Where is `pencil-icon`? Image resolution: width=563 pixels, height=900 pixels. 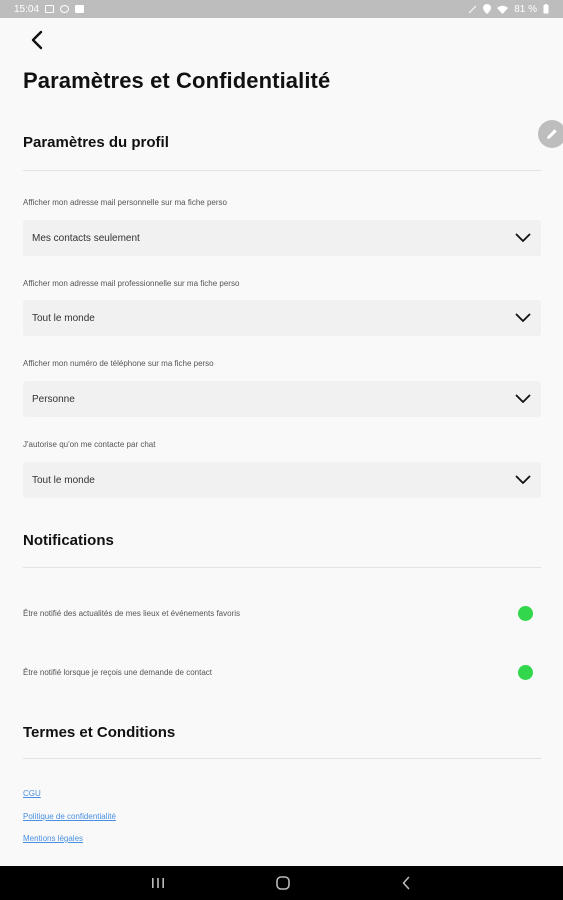 pencil-icon is located at coordinates (552, 134).